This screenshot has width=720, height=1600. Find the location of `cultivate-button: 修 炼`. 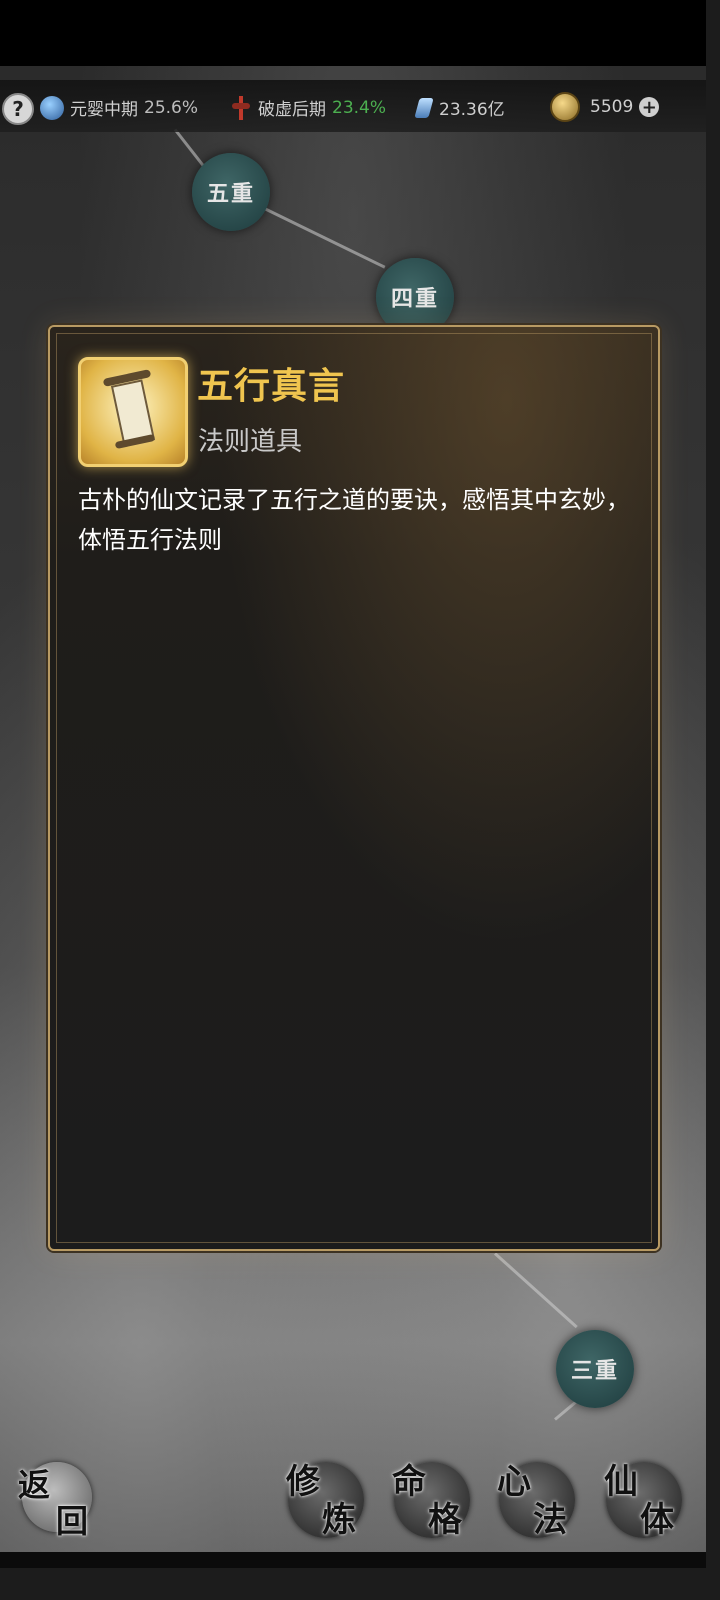

cultivate-button: 修 炼 is located at coordinates (325, 1501).